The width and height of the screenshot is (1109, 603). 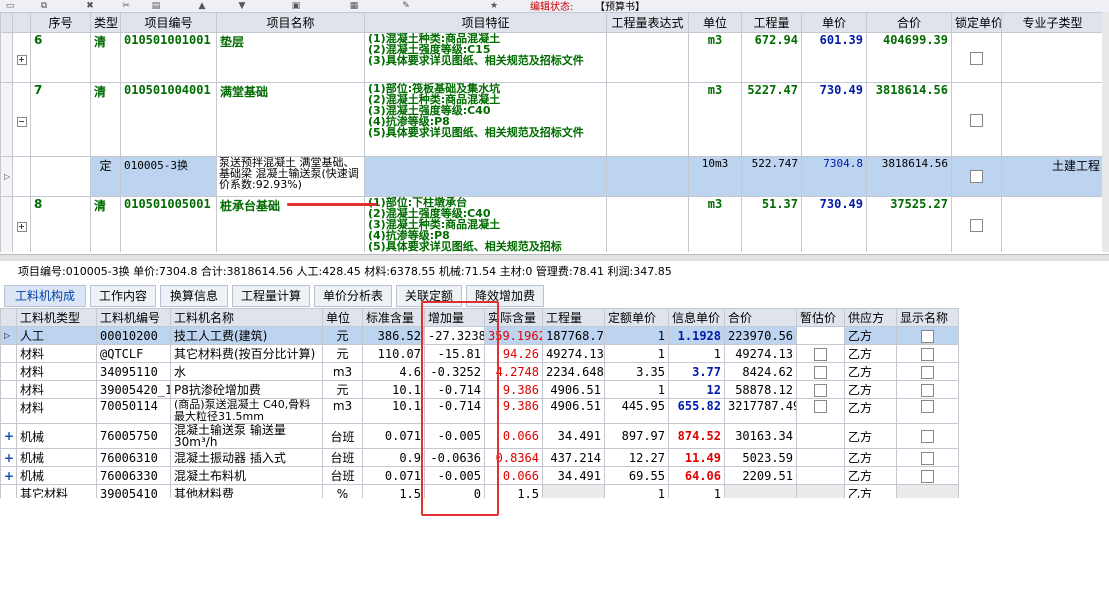 I want to click on tab-conversion-info: 换算信息, so click(x=194, y=296).